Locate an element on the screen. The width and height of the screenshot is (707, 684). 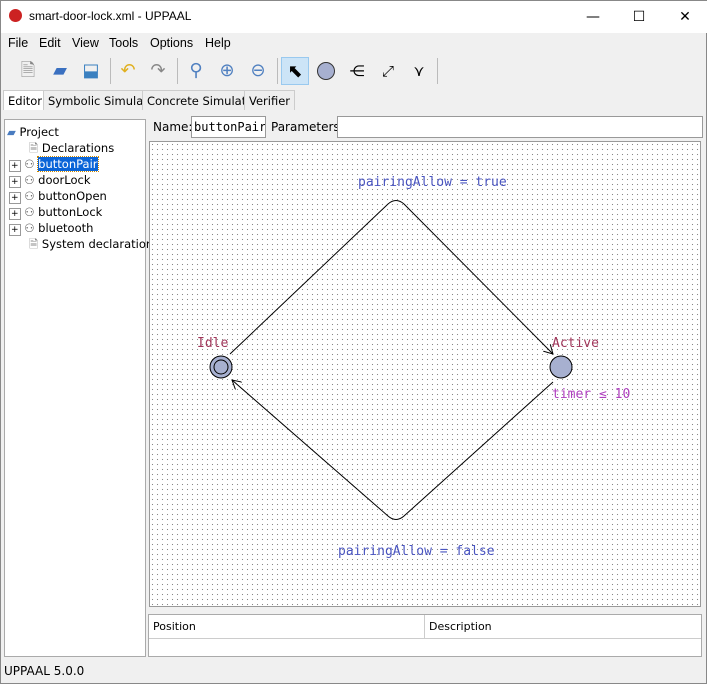
tree-item-buttonlock: + ⚇ buttonLock is located at coordinates (77, 212).